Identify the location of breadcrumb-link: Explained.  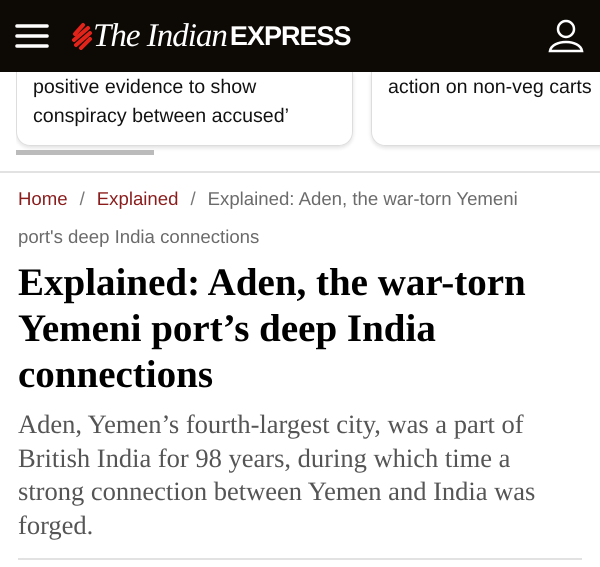
(137, 198).